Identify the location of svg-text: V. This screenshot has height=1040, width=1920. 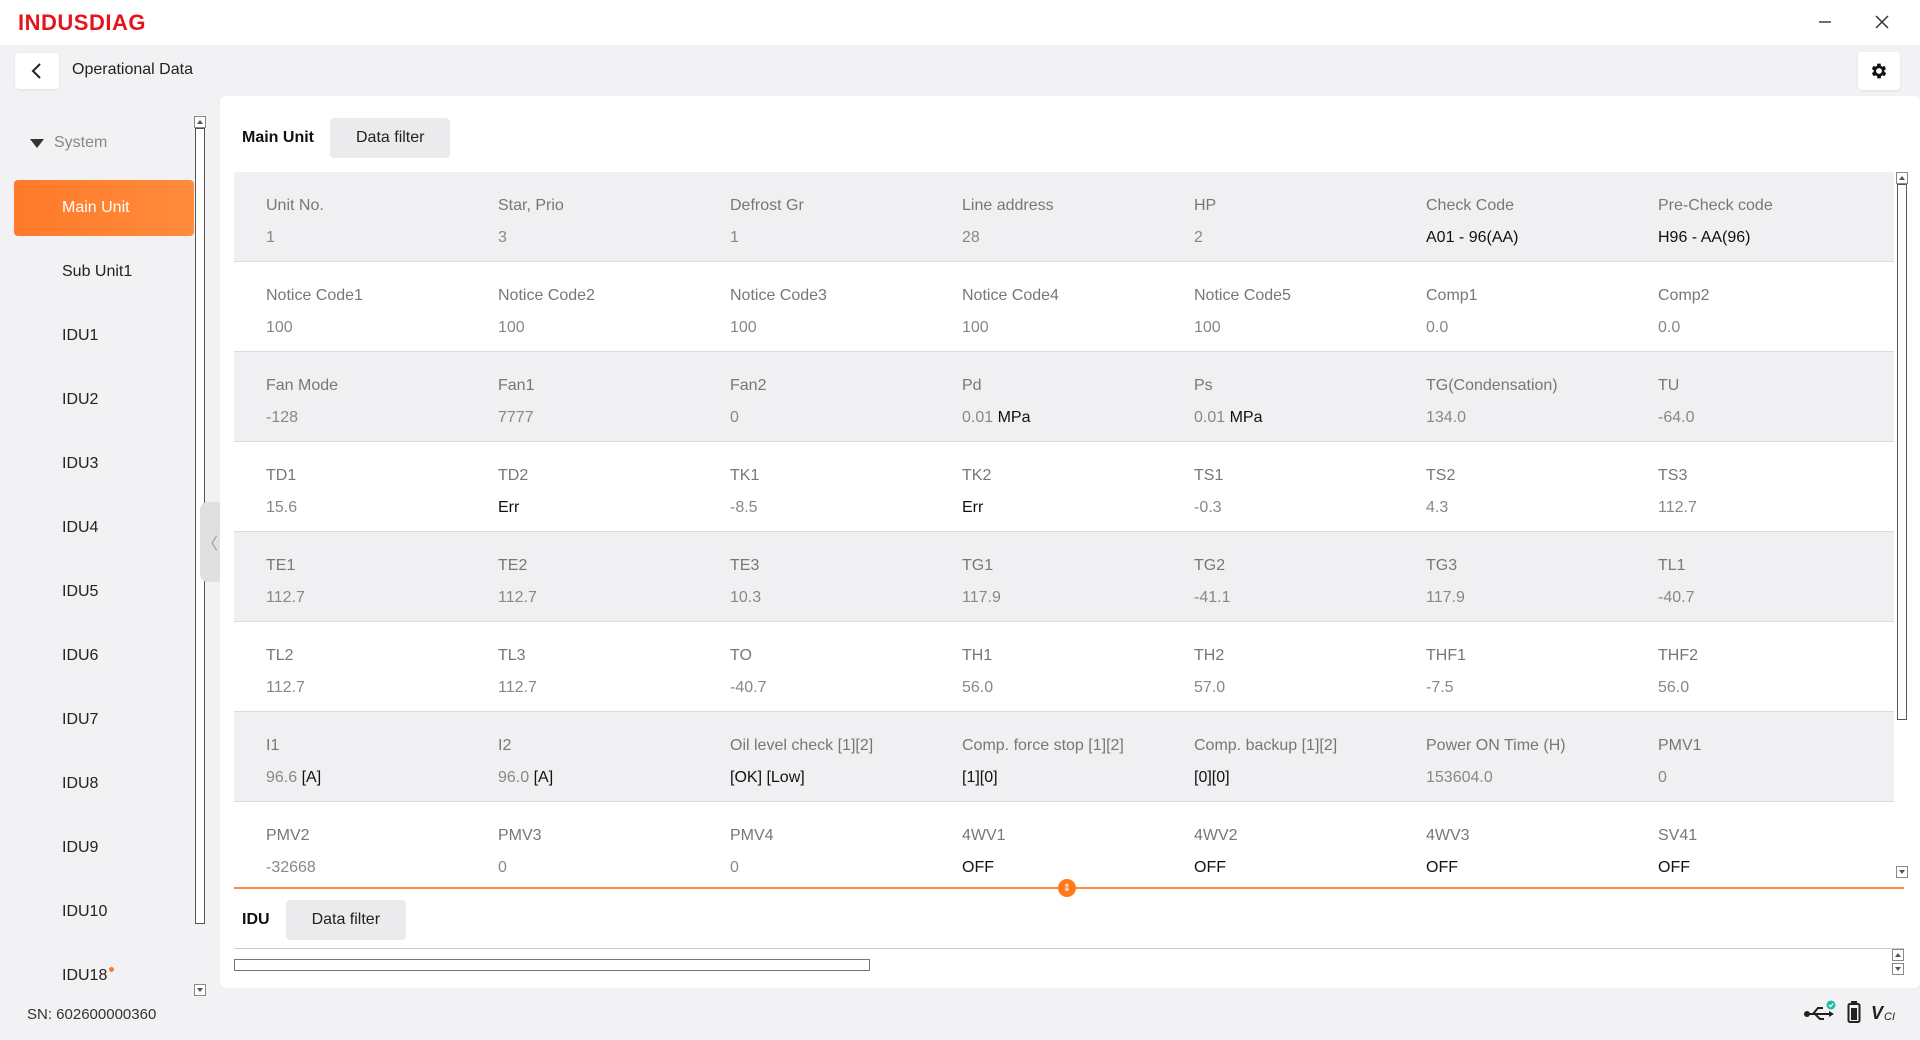
(1878, 1013).